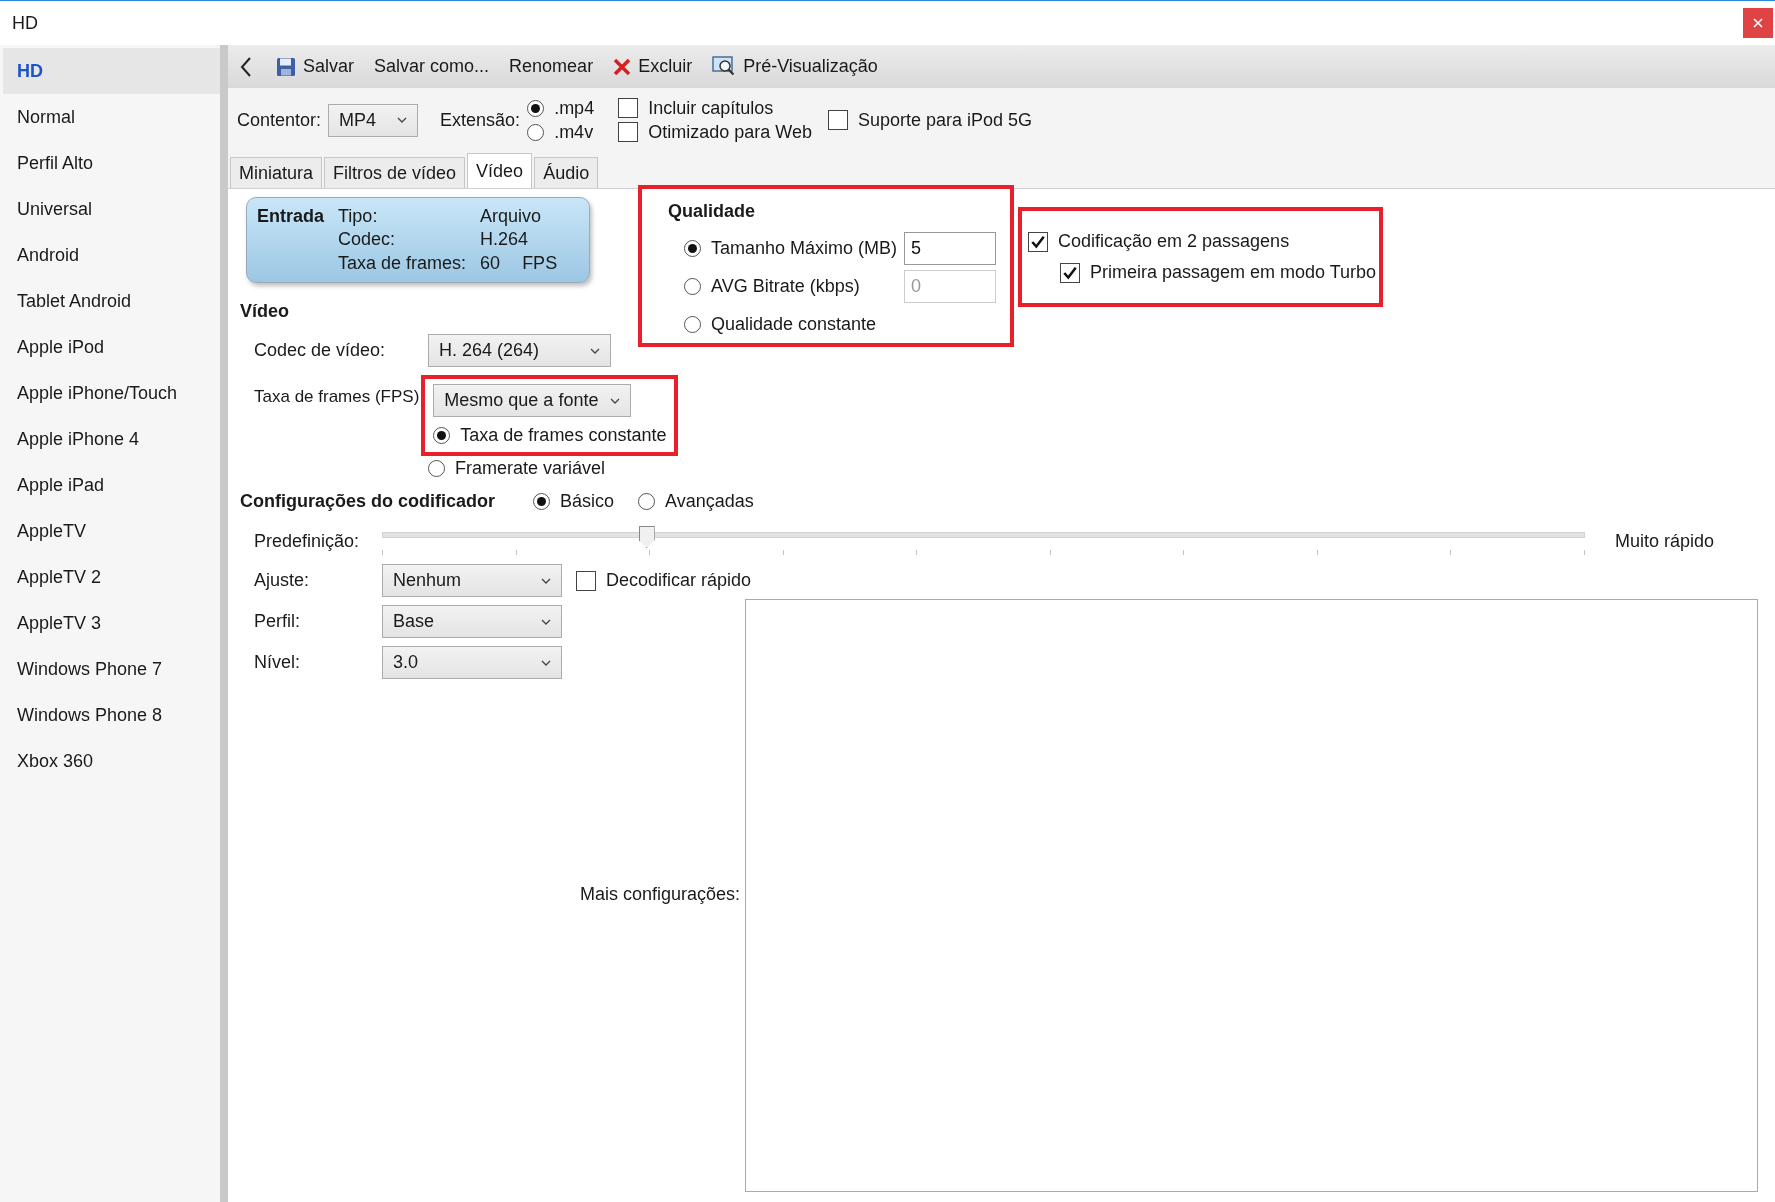 This screenshot has height=1202, width=1775. What do you see at coordinates (337, 397) in the screenshot?
I see `field-label: Taxa de frames (FPS)` at bounding box center [337, 397].